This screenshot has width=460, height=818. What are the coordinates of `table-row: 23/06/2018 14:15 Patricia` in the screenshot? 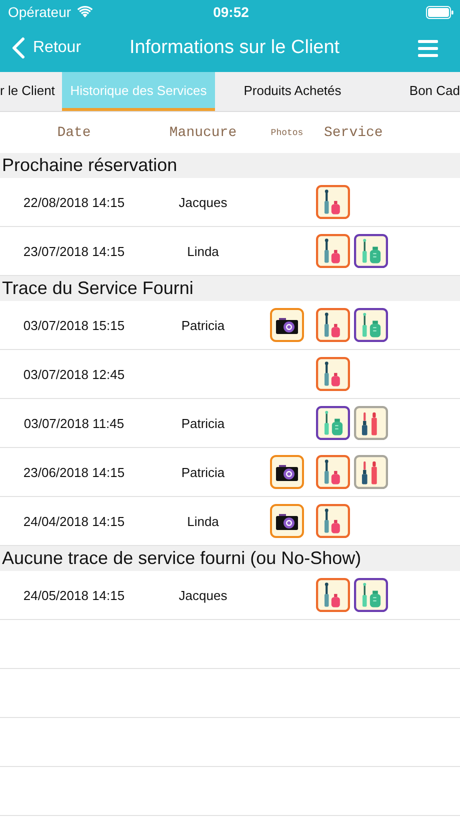 It's located at (230, 472).